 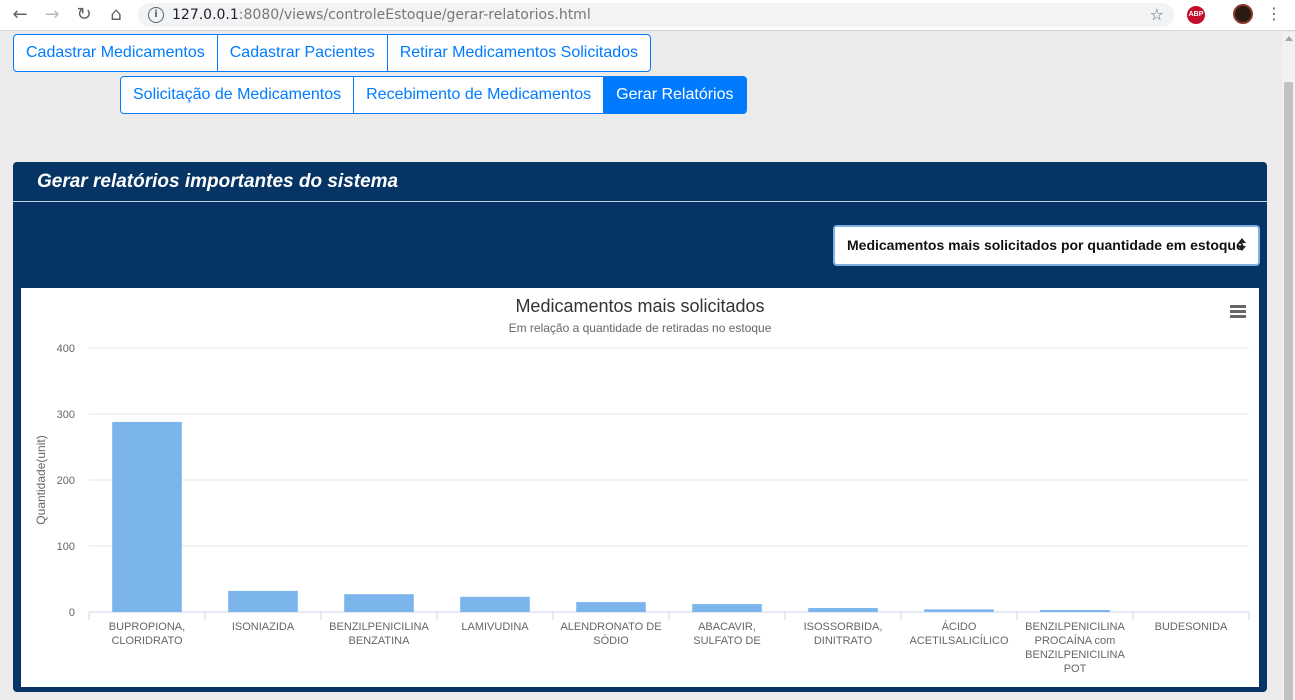 What do you see at coordinates (1289, 38) in the screenshot?
I see `scroll-up-arrow-icon` at bounding box center [1289, 38].